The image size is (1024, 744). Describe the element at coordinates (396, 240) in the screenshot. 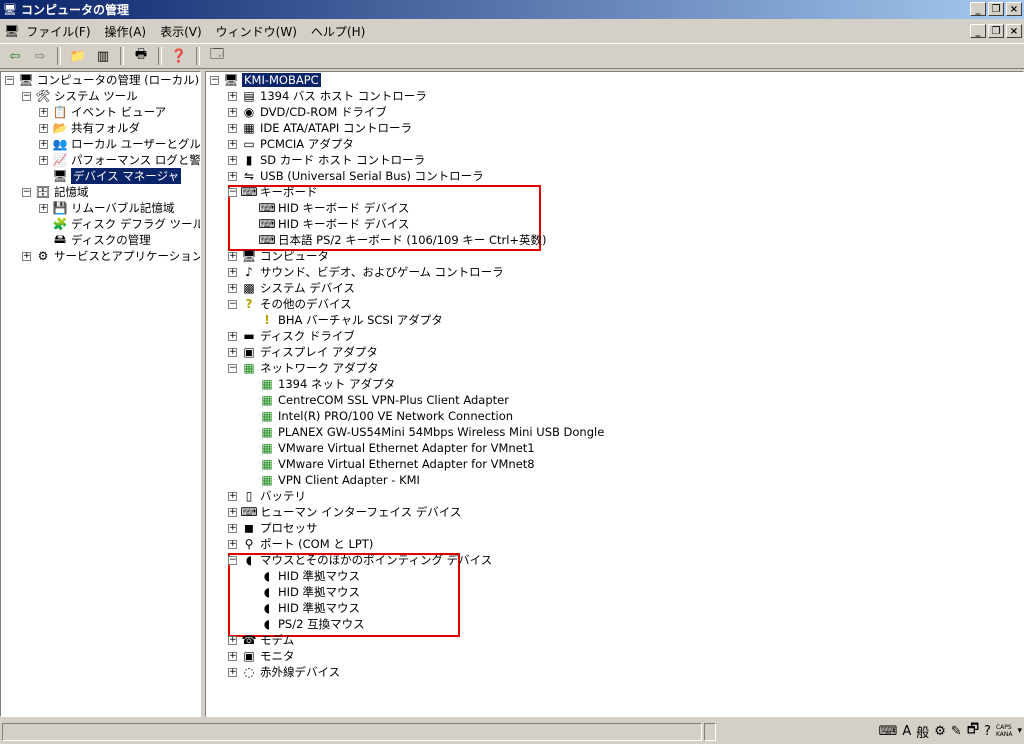

I see `tree-item: ⌨ 日本語 PS/2 キーボード (106/109 キー Ctrl+英数)` at that location.